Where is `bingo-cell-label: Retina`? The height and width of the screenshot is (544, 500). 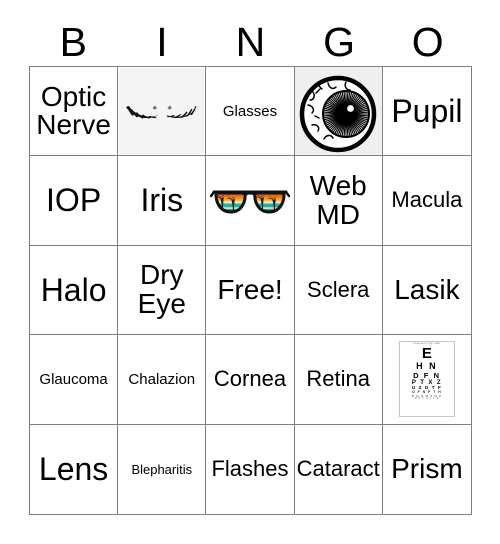
bingo-cell-label: Retina is located at coordinates (338, 379).